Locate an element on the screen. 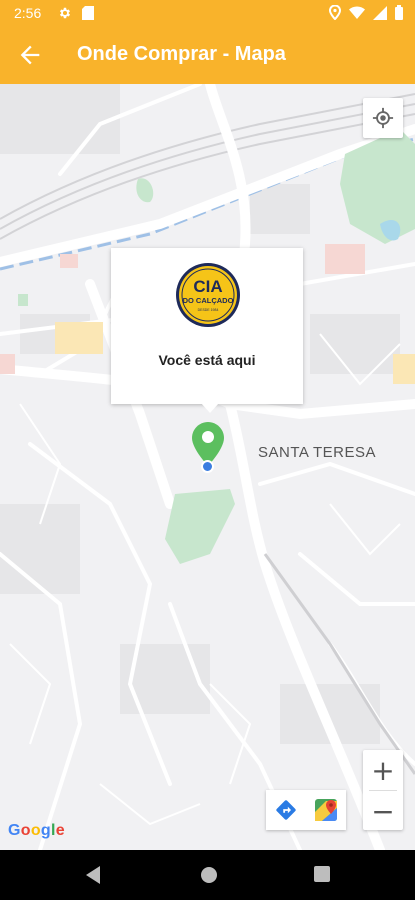 The image size is (415, 900). my-location-icon is located at coordinates (383, 118).